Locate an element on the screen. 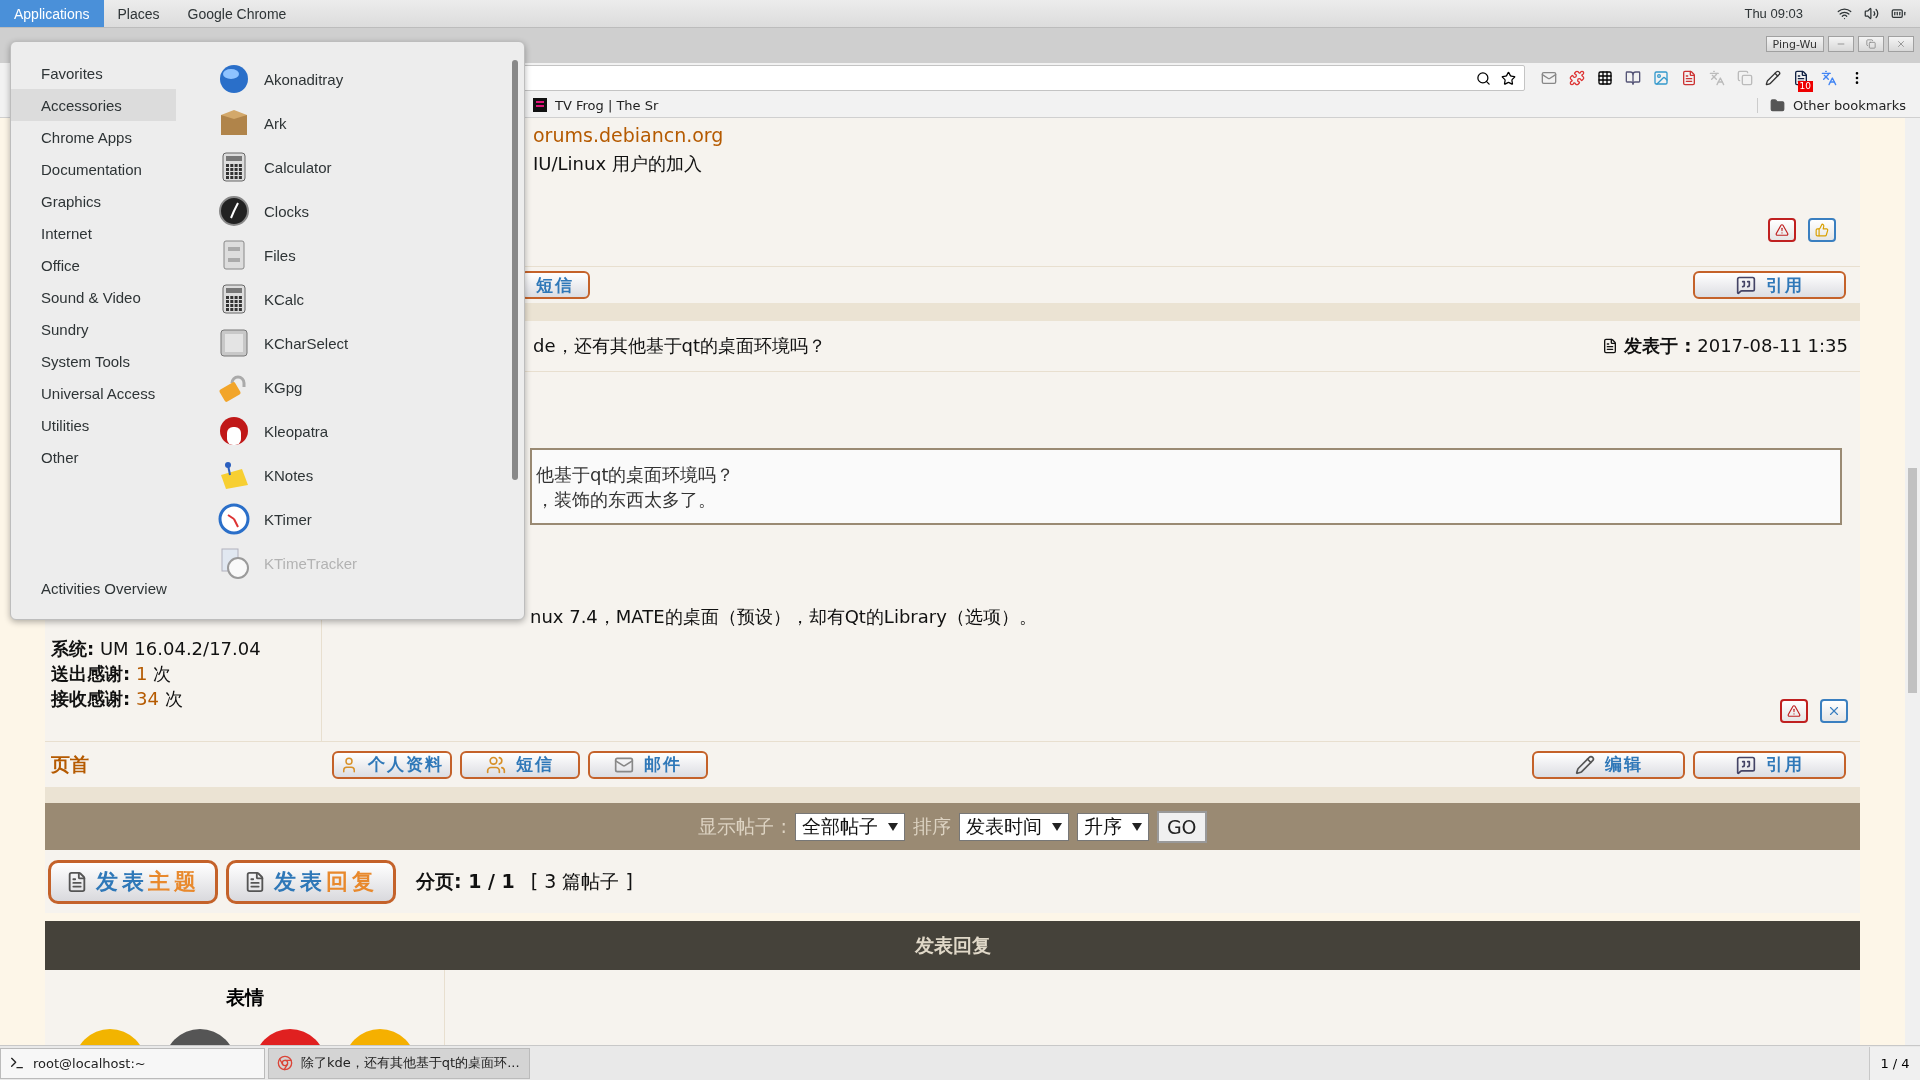 The width and height of the screenshot is (1920, 1080). menu-category: Sundry is located at coordinates (93, 329).